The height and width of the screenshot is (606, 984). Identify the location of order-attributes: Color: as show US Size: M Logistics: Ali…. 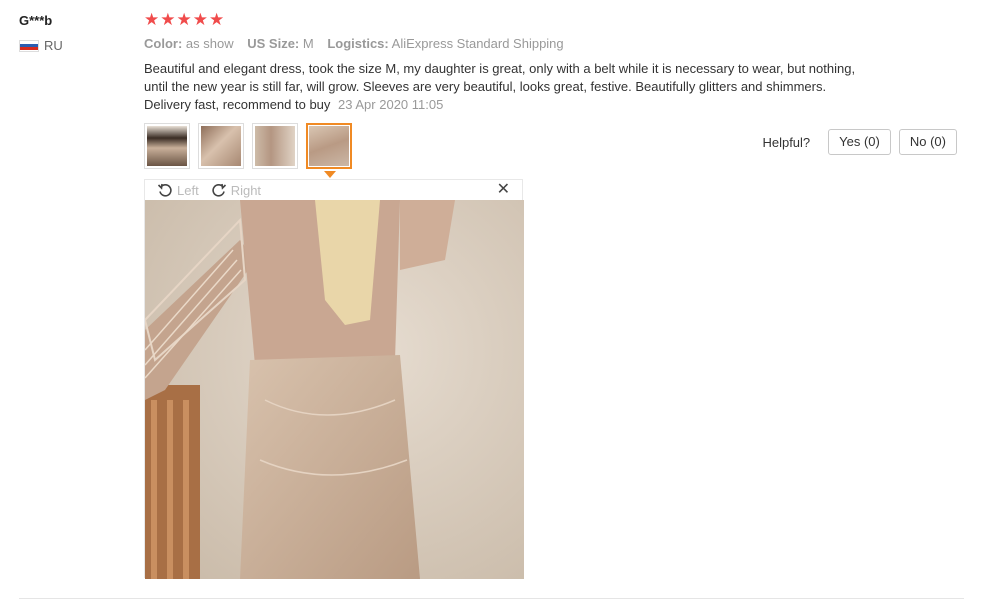
(554, 44).